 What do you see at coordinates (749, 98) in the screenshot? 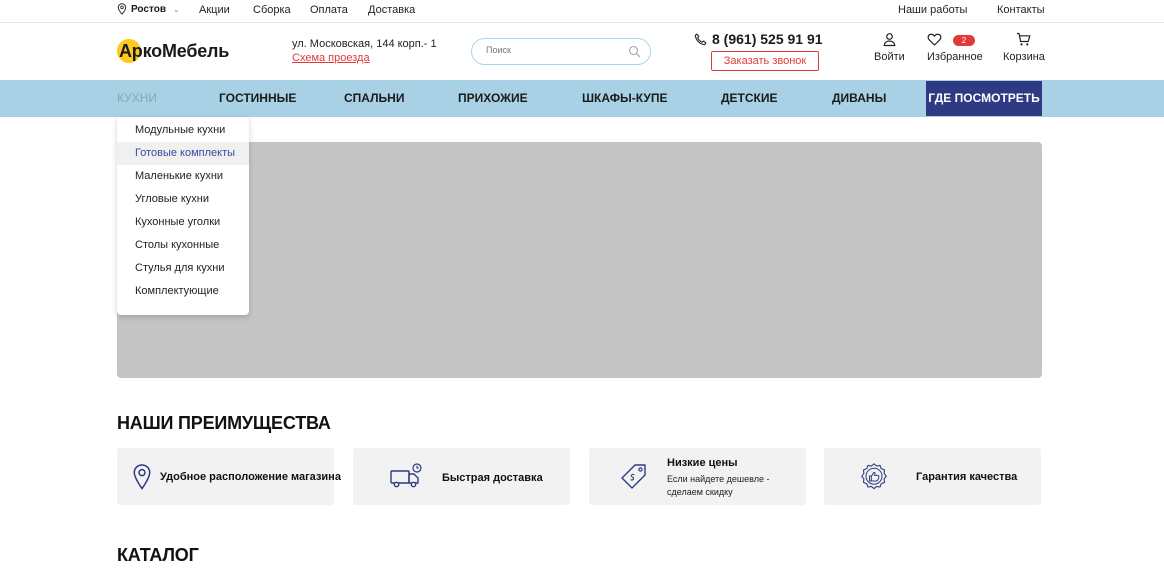
I see `nav-item-kids: ДЕТСКИЕ` at bounding box center [749, 98].